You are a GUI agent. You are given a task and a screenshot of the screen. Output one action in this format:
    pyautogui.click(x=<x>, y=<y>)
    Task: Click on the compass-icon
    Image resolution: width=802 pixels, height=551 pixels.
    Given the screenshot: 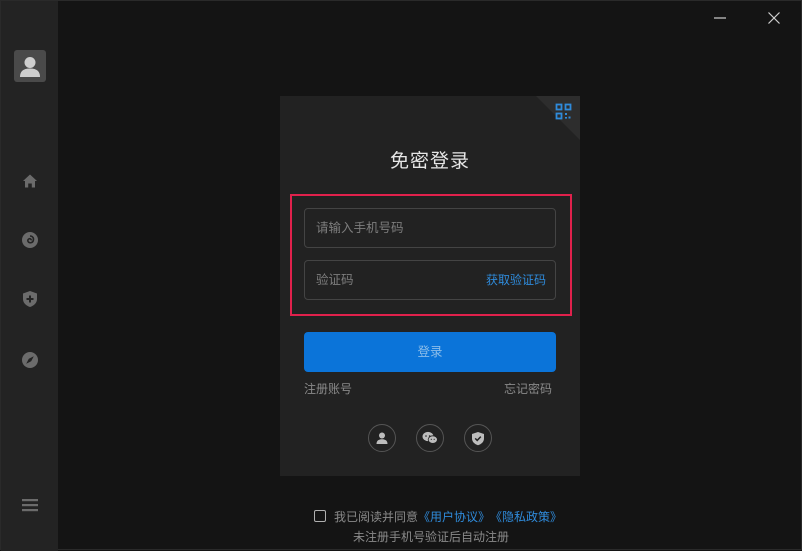 What is the action you would take?
    pyautogui.click(x=30, y=360)
    